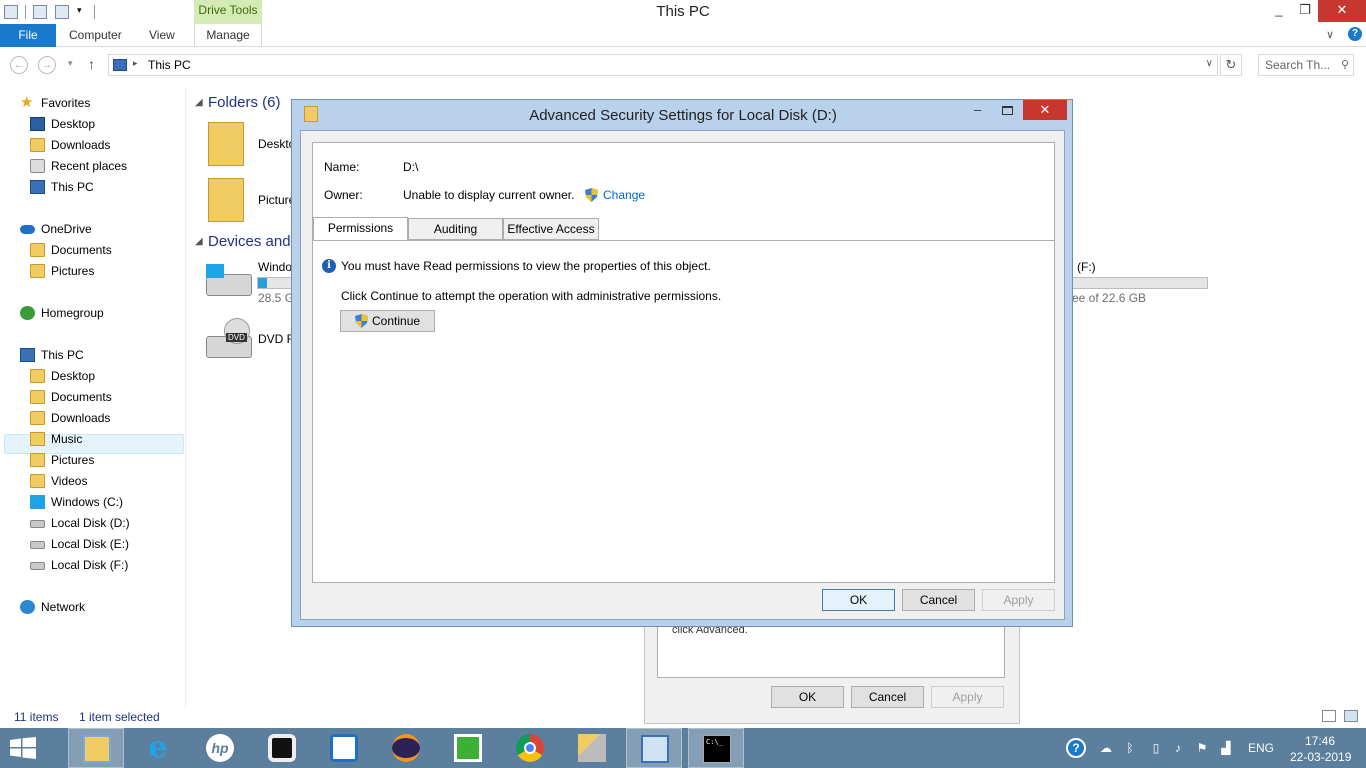 This screenshot has width=1366, height=768. I want to click on owner-label: Owner:, so click(343, 195).